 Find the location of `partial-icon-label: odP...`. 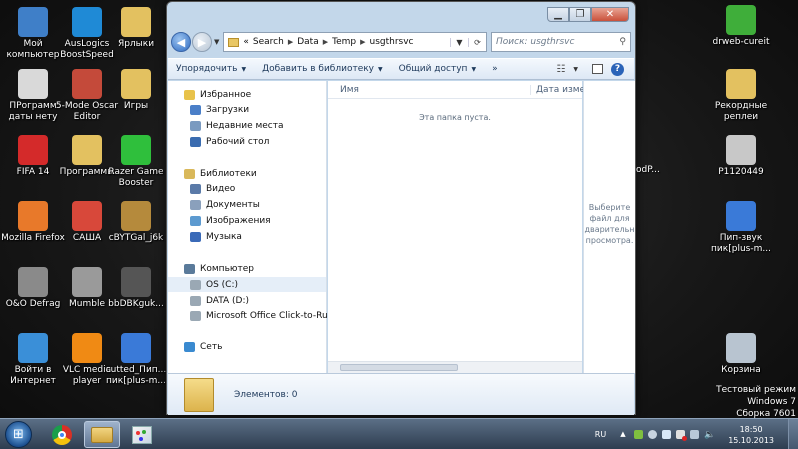

partial-icon-label: odP... is located at coordinates (648, 170).